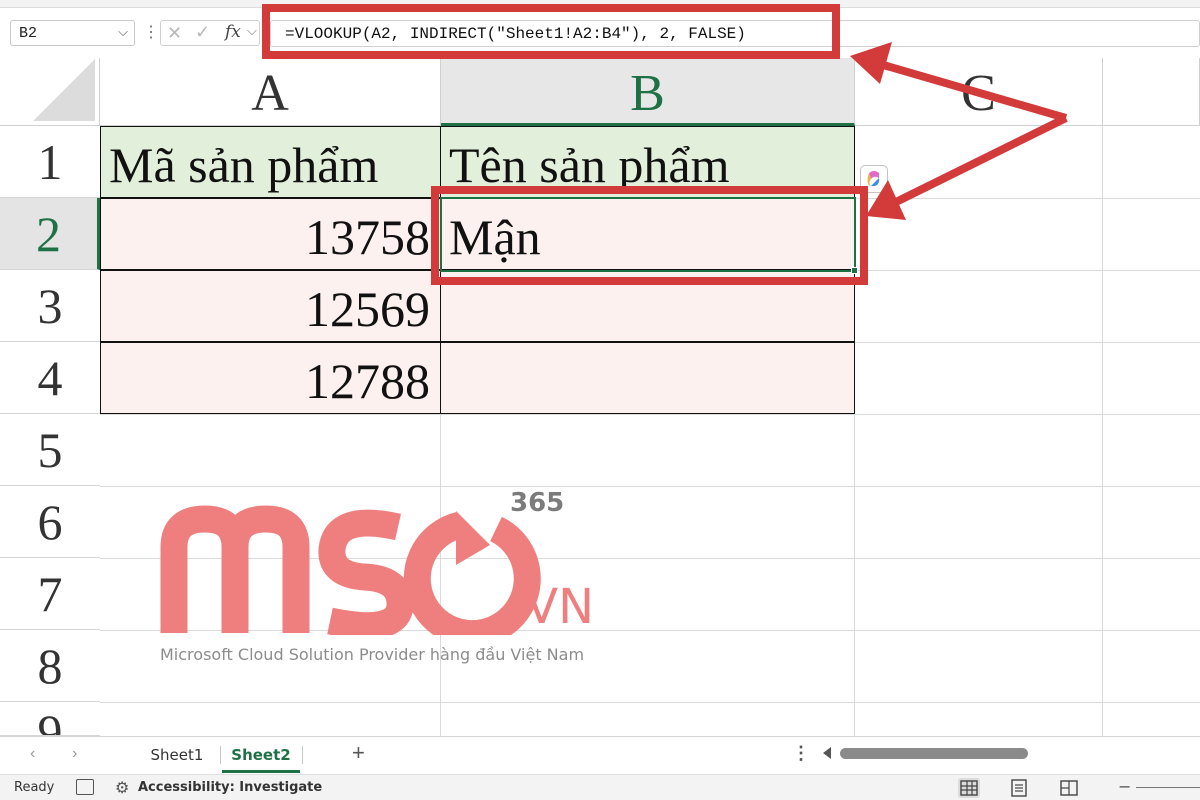 This screenshot has height=800, width=1200. I want to click on row-header-1: 1, so click(50, 162).